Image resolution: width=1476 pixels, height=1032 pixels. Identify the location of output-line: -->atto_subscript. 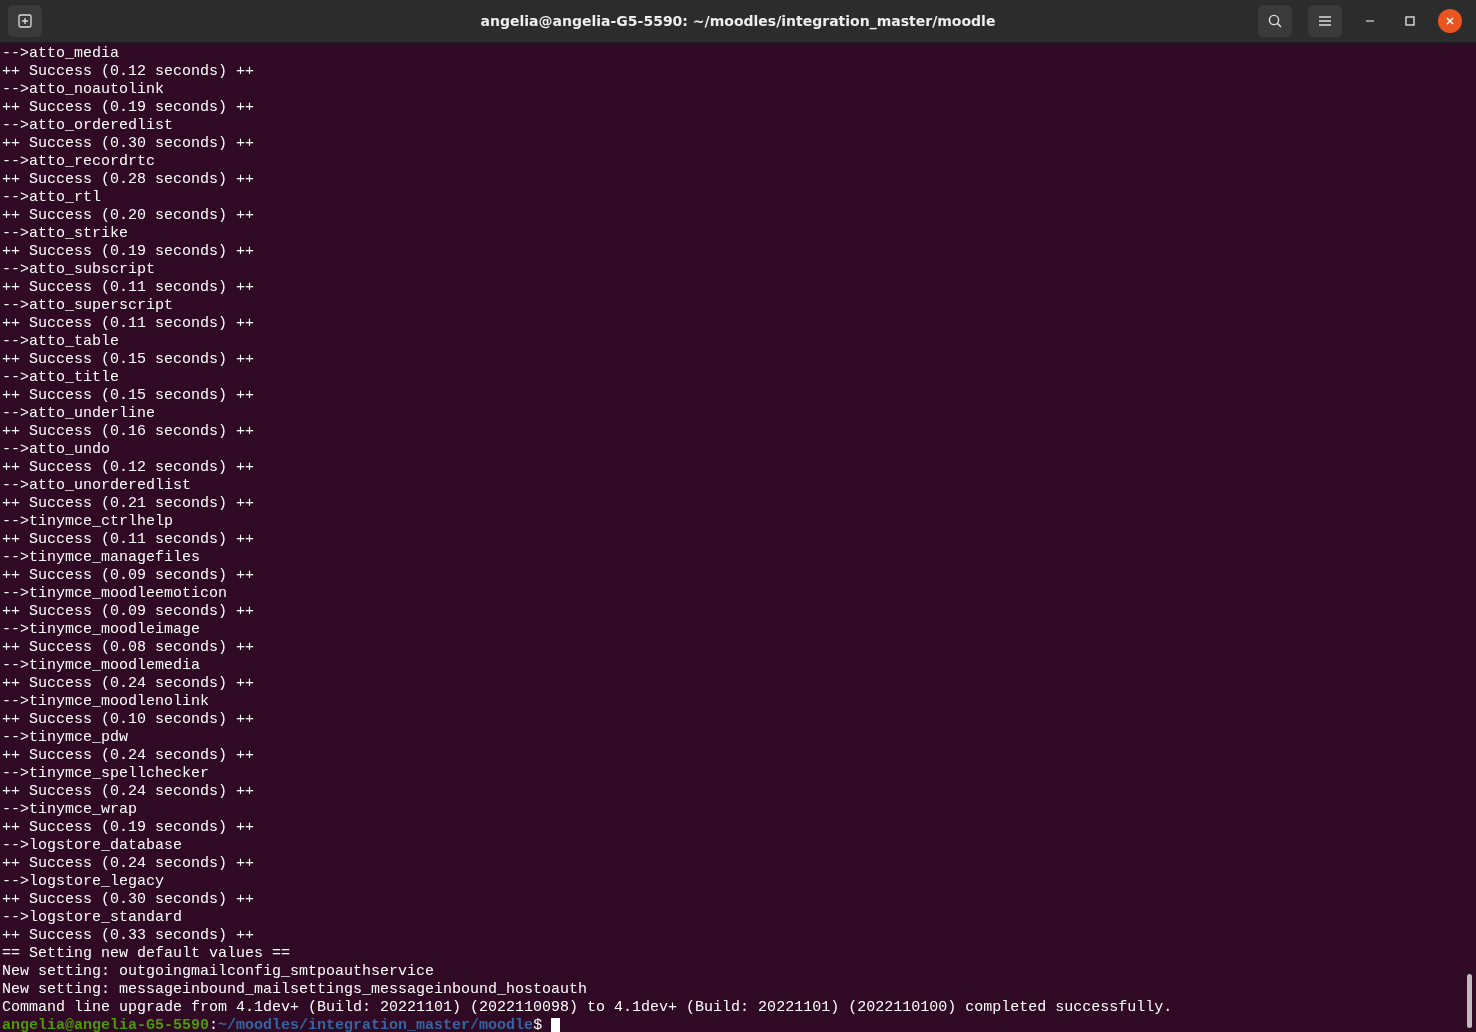
(79, 270).